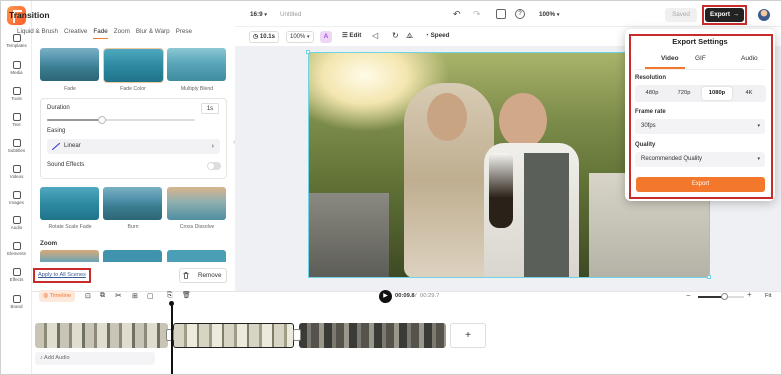  Describe the element at coordinates (16, 275) in the screenshot. I see `rail-item-effects: Effects` at that location.